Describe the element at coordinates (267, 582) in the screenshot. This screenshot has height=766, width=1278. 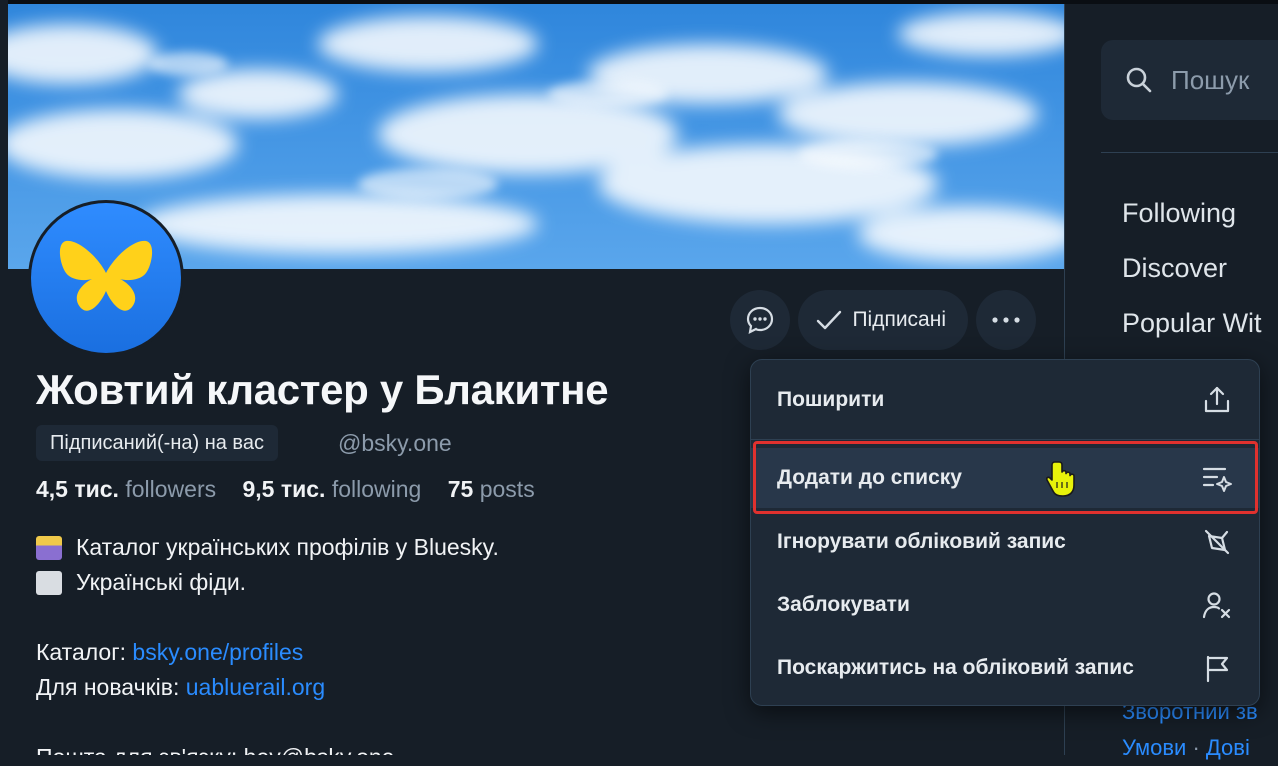
I see `bio-line: Українські фіди.` at that location.